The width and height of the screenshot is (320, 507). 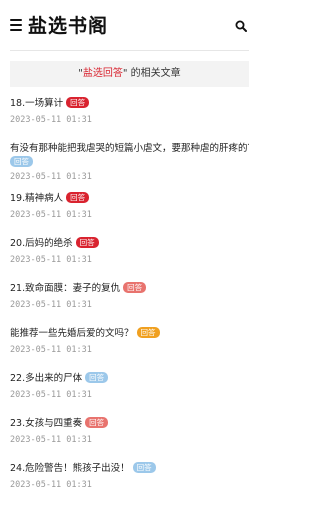 I want to click on list-item: 23.女孩与四重奏 回答 2023-05-11 01:31, so click(x=129, y=439).